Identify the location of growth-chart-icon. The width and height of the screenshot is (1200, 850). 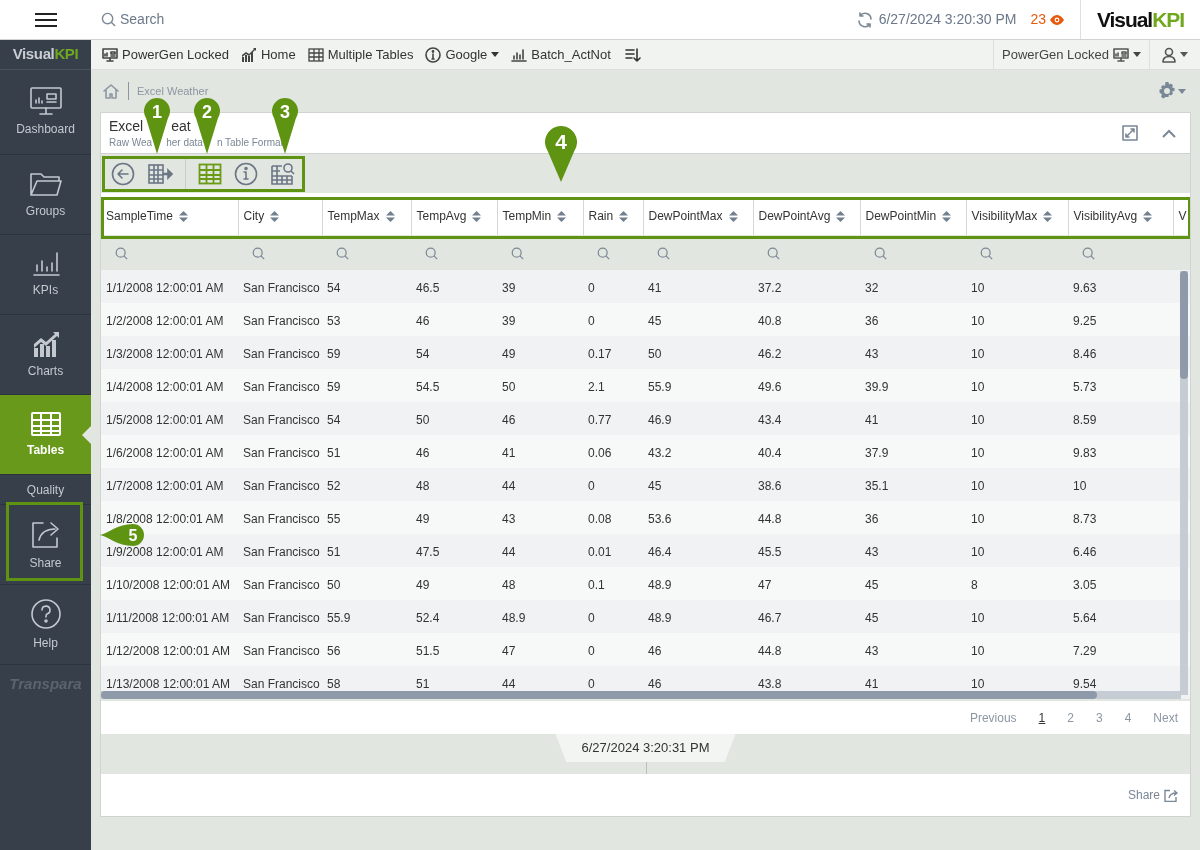
(248, 54).